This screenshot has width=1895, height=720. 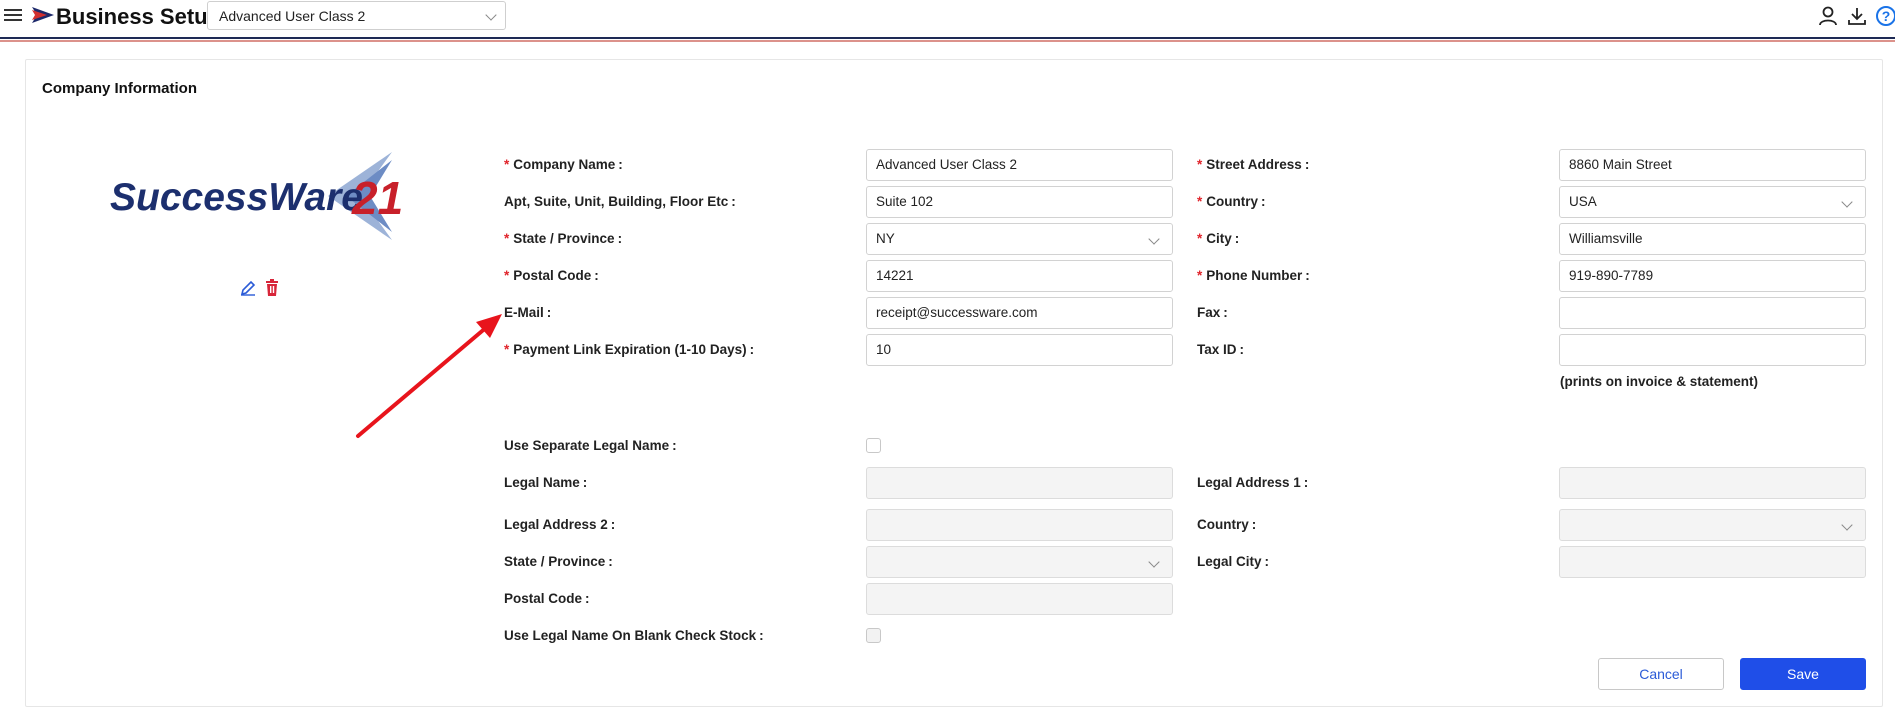 I want to click on fax-input, so click(x=1712, y=313).